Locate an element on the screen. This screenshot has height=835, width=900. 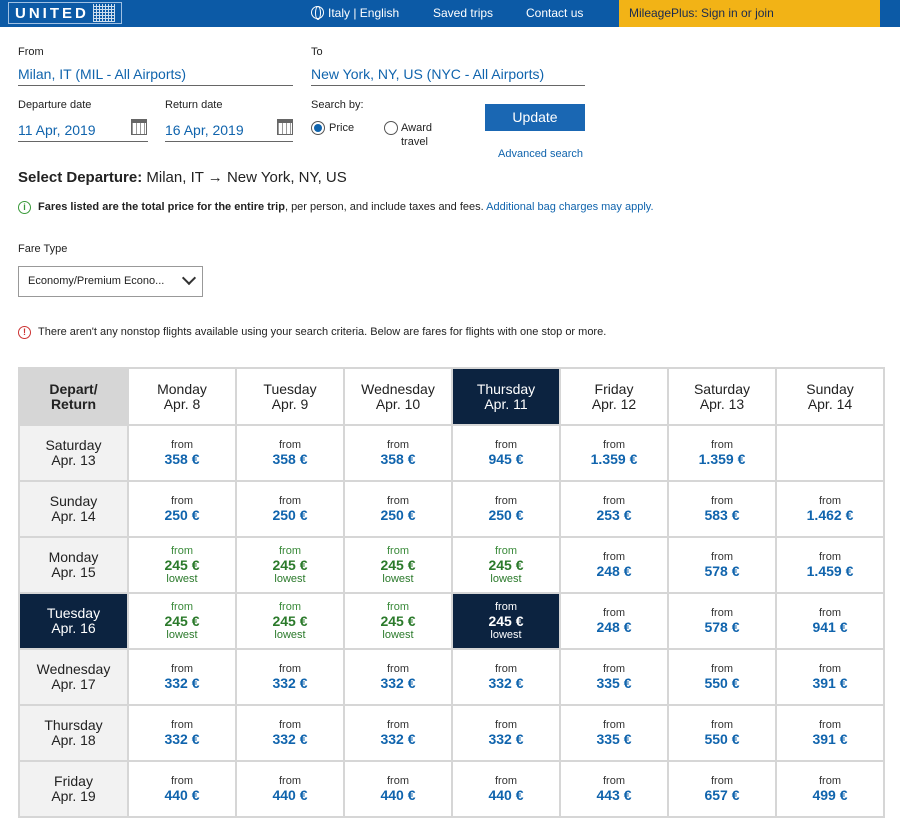
fare-price: 332 € is located at coordinates (290, 683).